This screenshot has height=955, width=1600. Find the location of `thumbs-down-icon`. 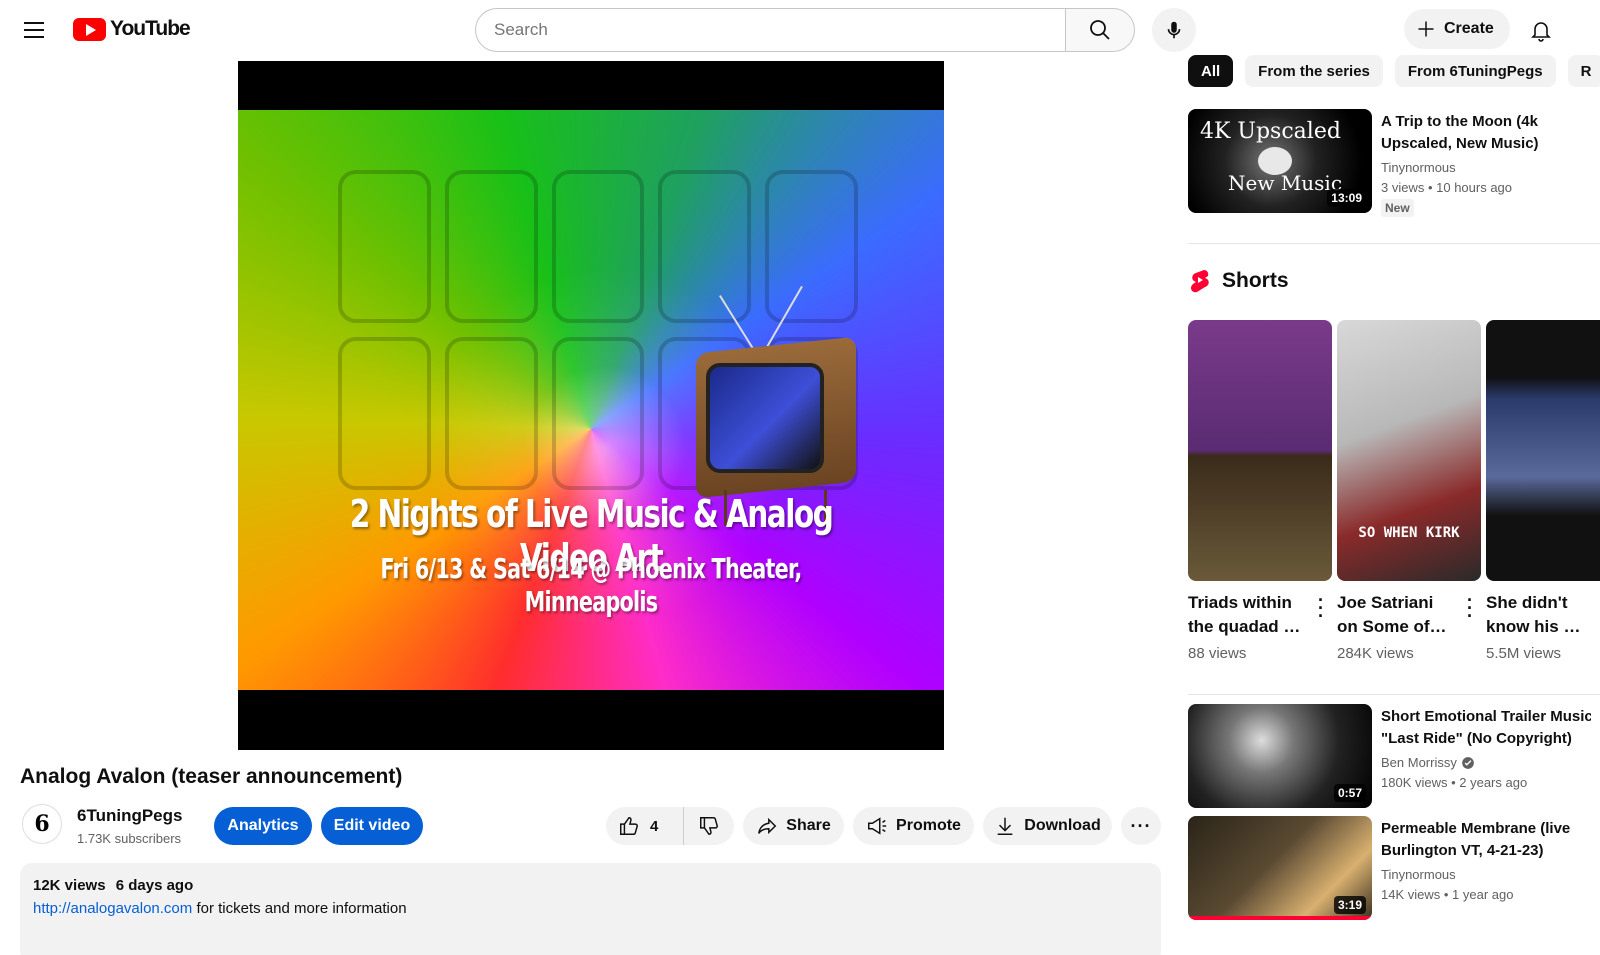

thumbs-down-icon is located at coordinates (709, 826).